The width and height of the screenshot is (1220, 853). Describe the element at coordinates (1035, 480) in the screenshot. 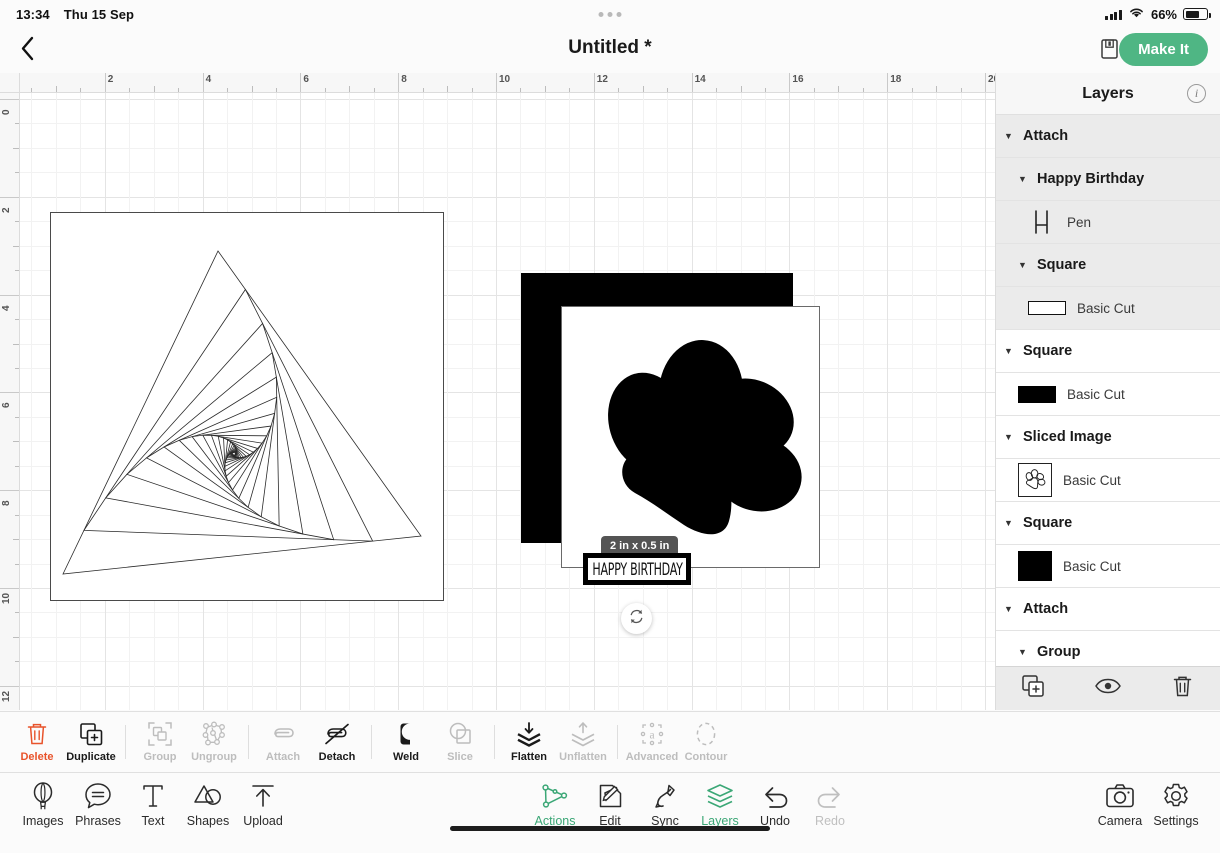

I see `paw-thumbnail-swatch` at that location.